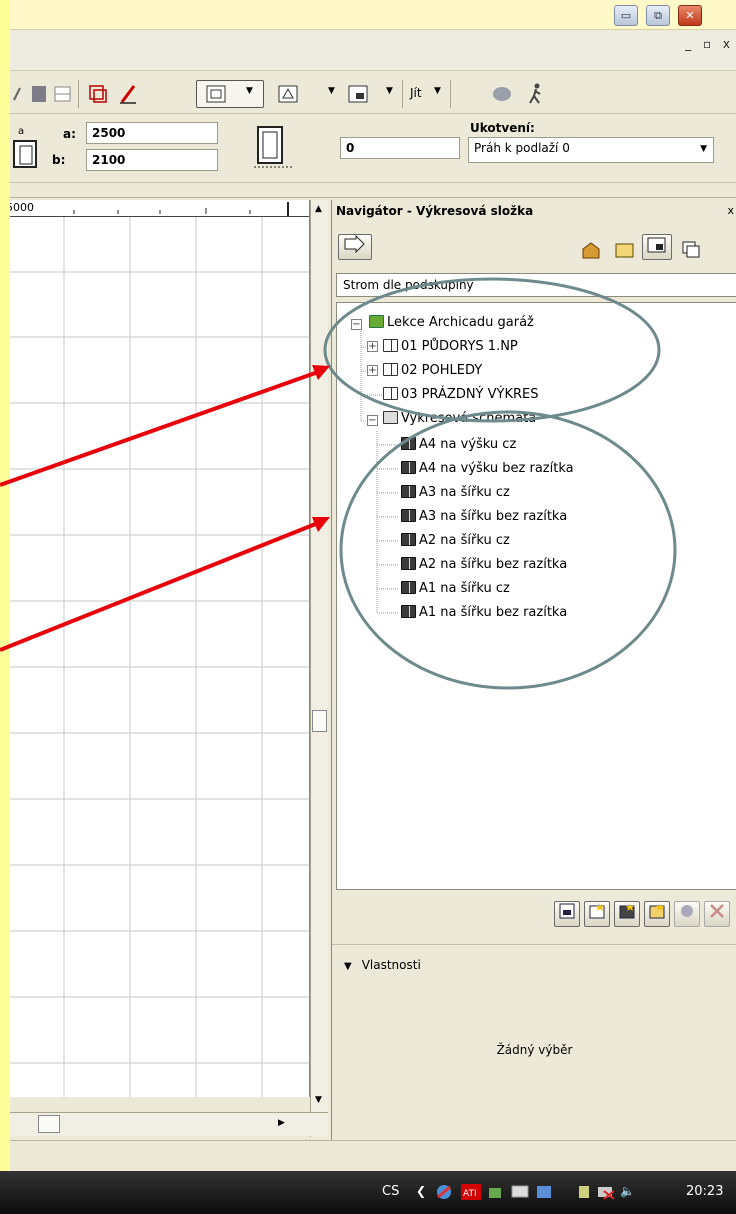 This screenshot has width=736, height=1214. I want to click on chevron-left-icon: ❮, so click(421, 1191).